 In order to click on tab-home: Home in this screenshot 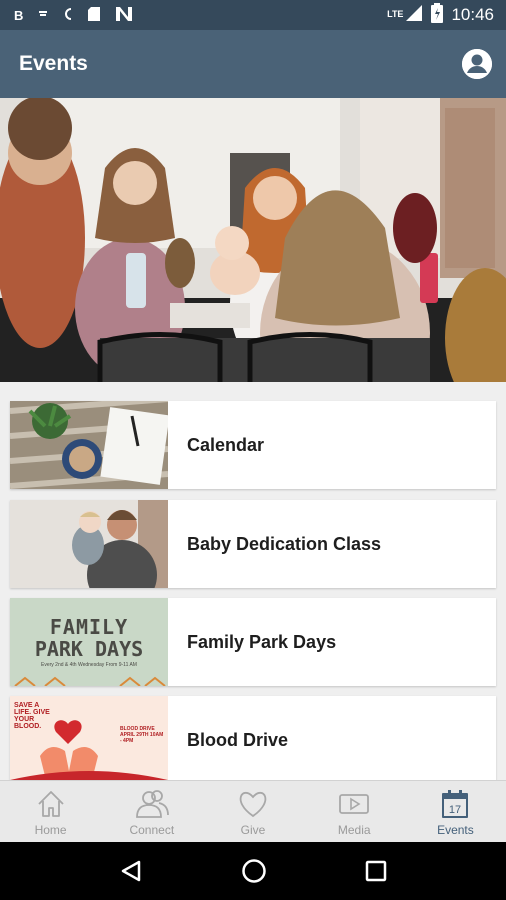, I will do `click(50, 811)`.